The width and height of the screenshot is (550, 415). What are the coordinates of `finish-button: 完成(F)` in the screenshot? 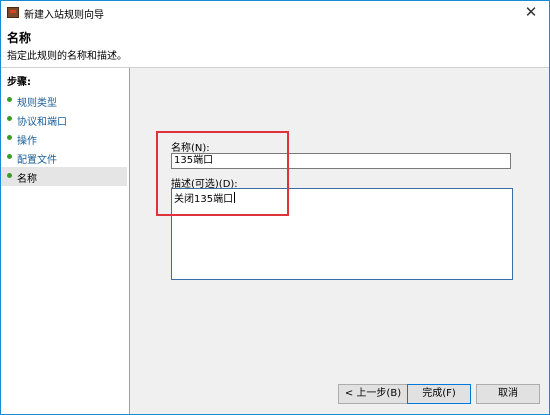 It's located at (439, 394).